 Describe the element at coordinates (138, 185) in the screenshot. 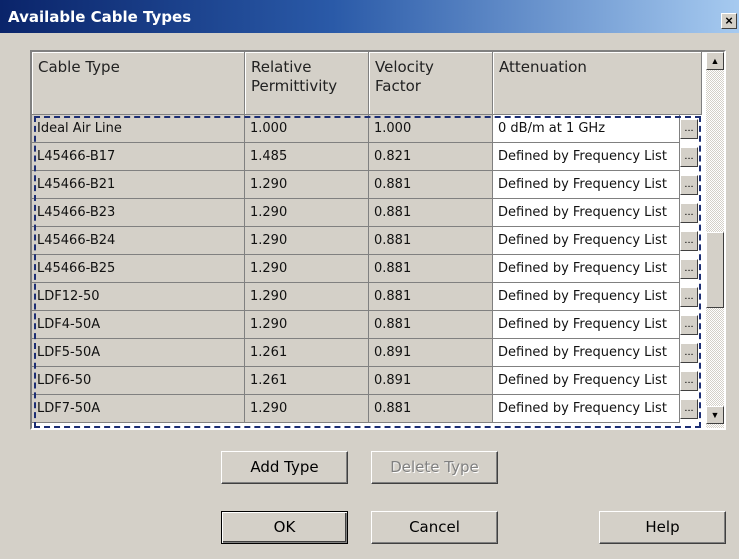

I see `cable-type-cell: L45466-B21` at that location.